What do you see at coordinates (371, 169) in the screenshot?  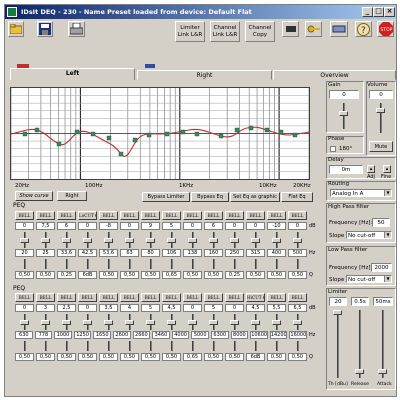 I see `delay-adj-spinner: ▴` at bounding box center [371, 169].